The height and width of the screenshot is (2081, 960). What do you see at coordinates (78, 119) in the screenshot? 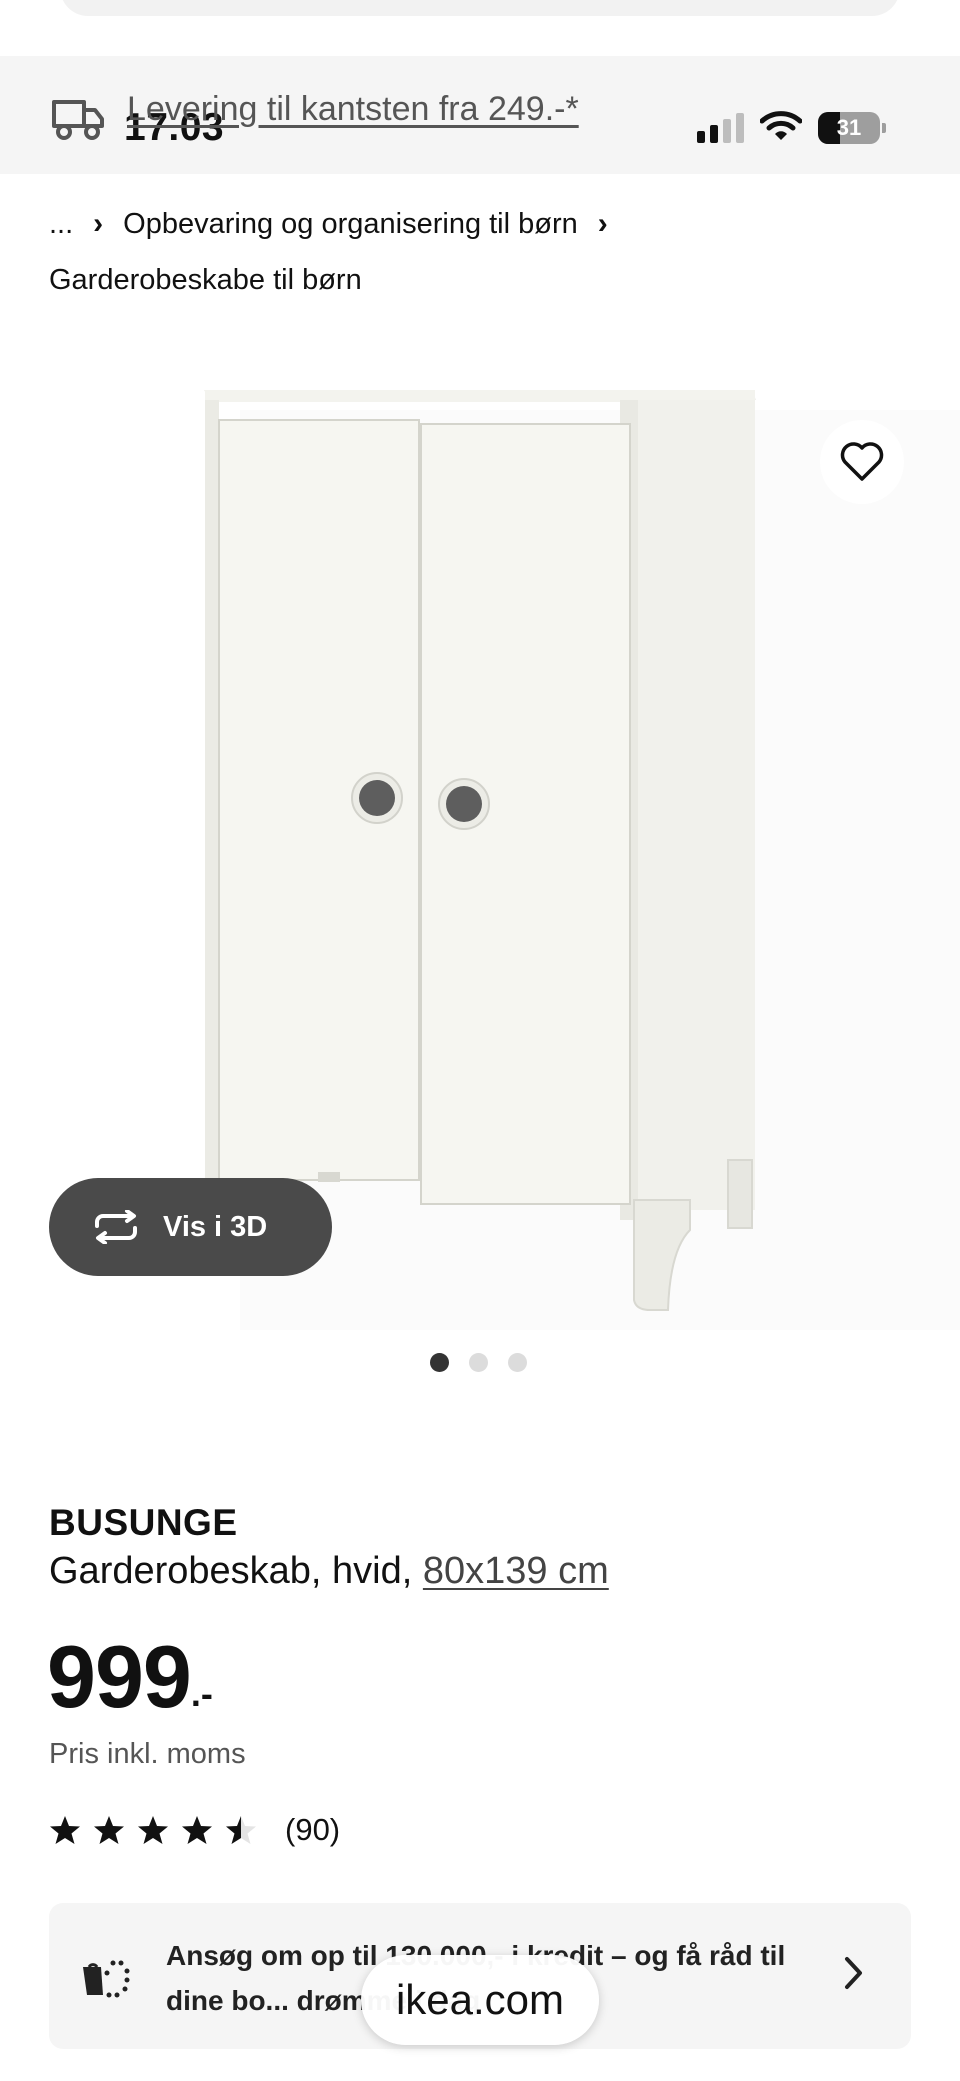
I see `truck-icon` at bounding box center [78, 119].